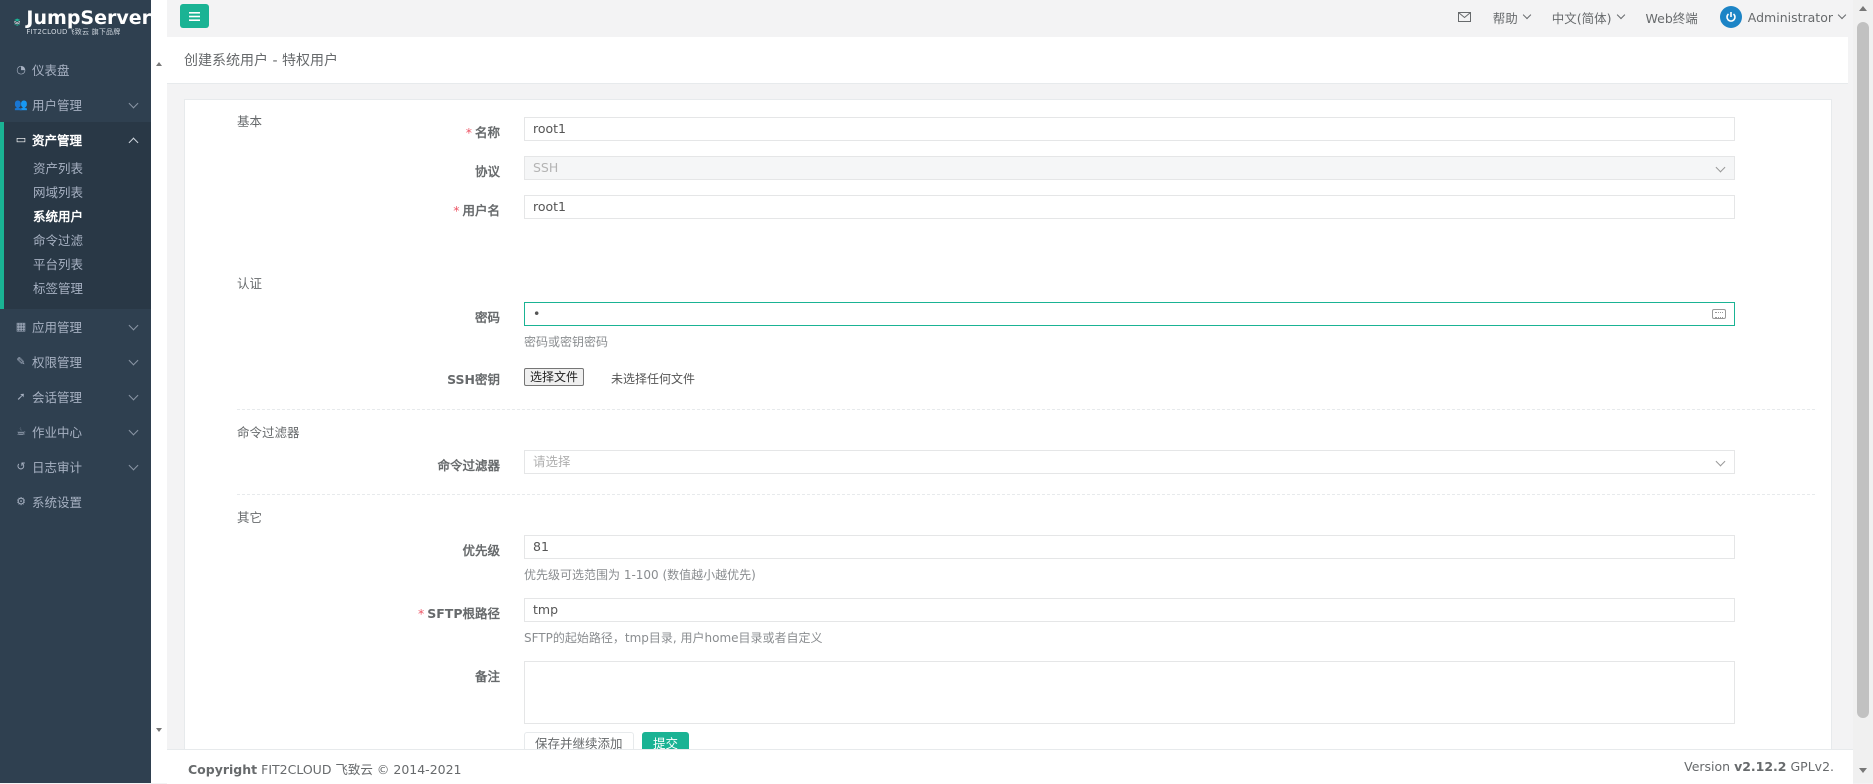 The image size is (1873, 784). I want to click on sidebar-item-permissions: ✎ 权限管理, so click(75, 361).